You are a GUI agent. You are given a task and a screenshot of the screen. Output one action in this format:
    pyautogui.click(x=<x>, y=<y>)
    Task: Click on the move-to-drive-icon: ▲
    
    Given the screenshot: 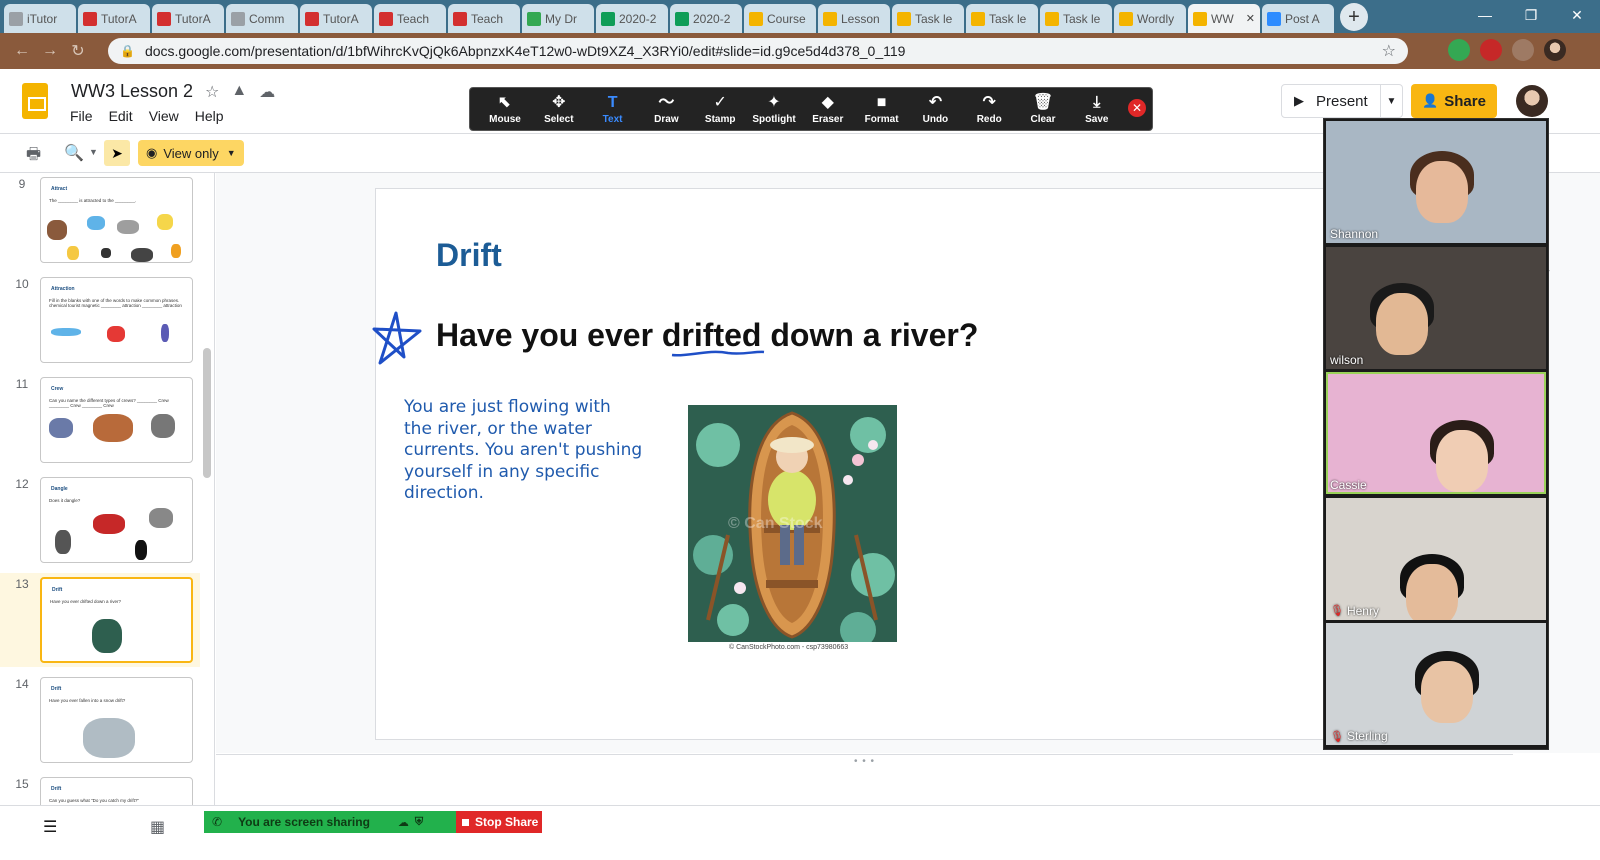 What is the action you would take?
    pyautogui.click(x=239, y=92)
    